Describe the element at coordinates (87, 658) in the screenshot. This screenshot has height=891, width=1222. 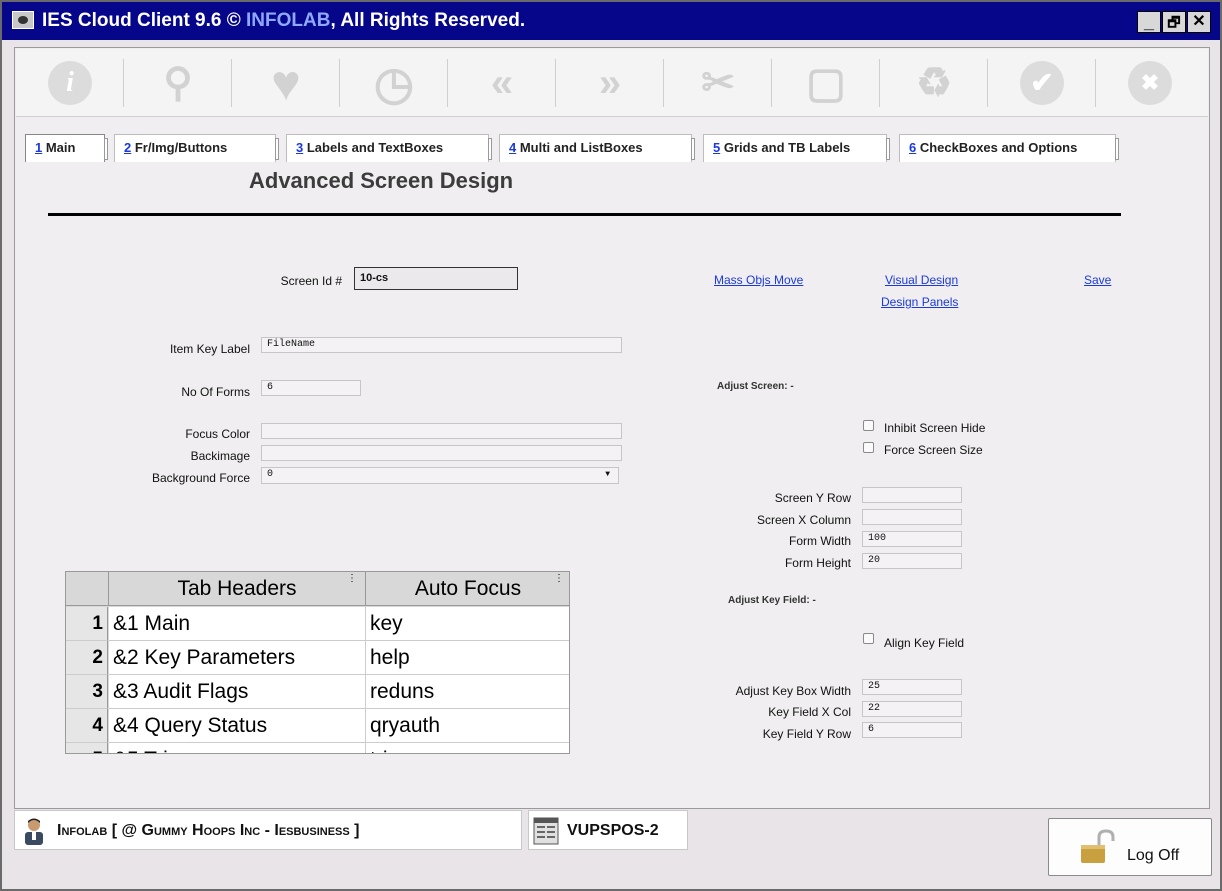
I see `row-number: 2` at that location.